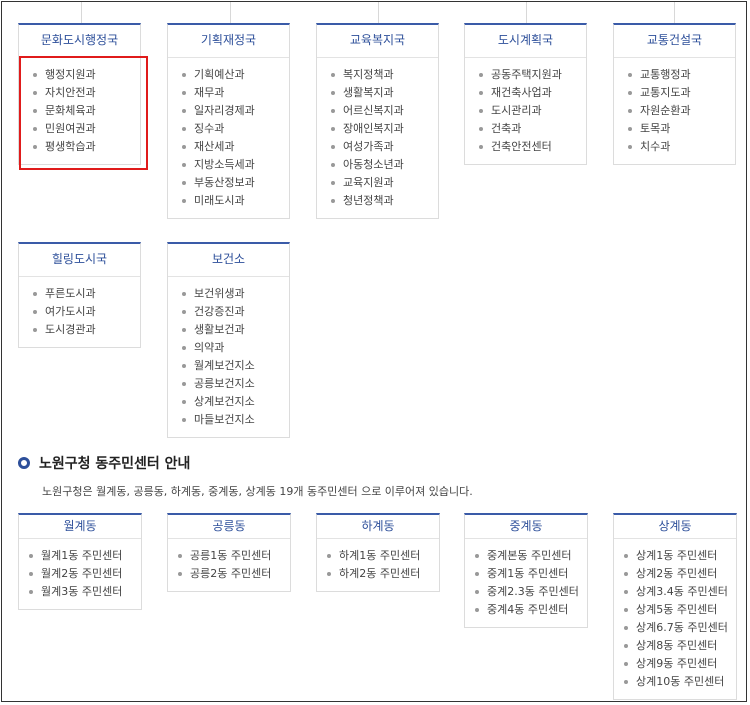  What do you see at coordinates (234, 574) in the screenshot?
I see `center-item: 공릉2동 주민센터` at bounding box center [234, 574].